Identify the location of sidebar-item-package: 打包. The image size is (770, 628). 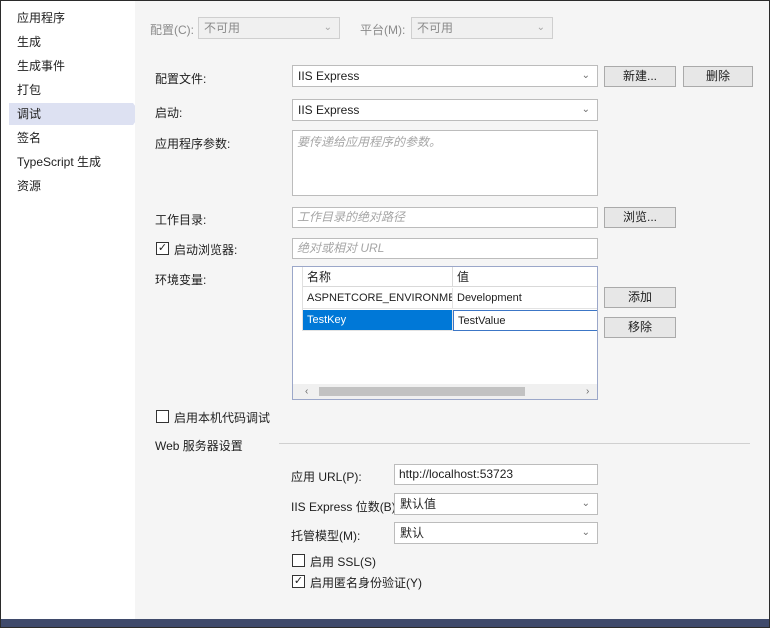
(71, 90).